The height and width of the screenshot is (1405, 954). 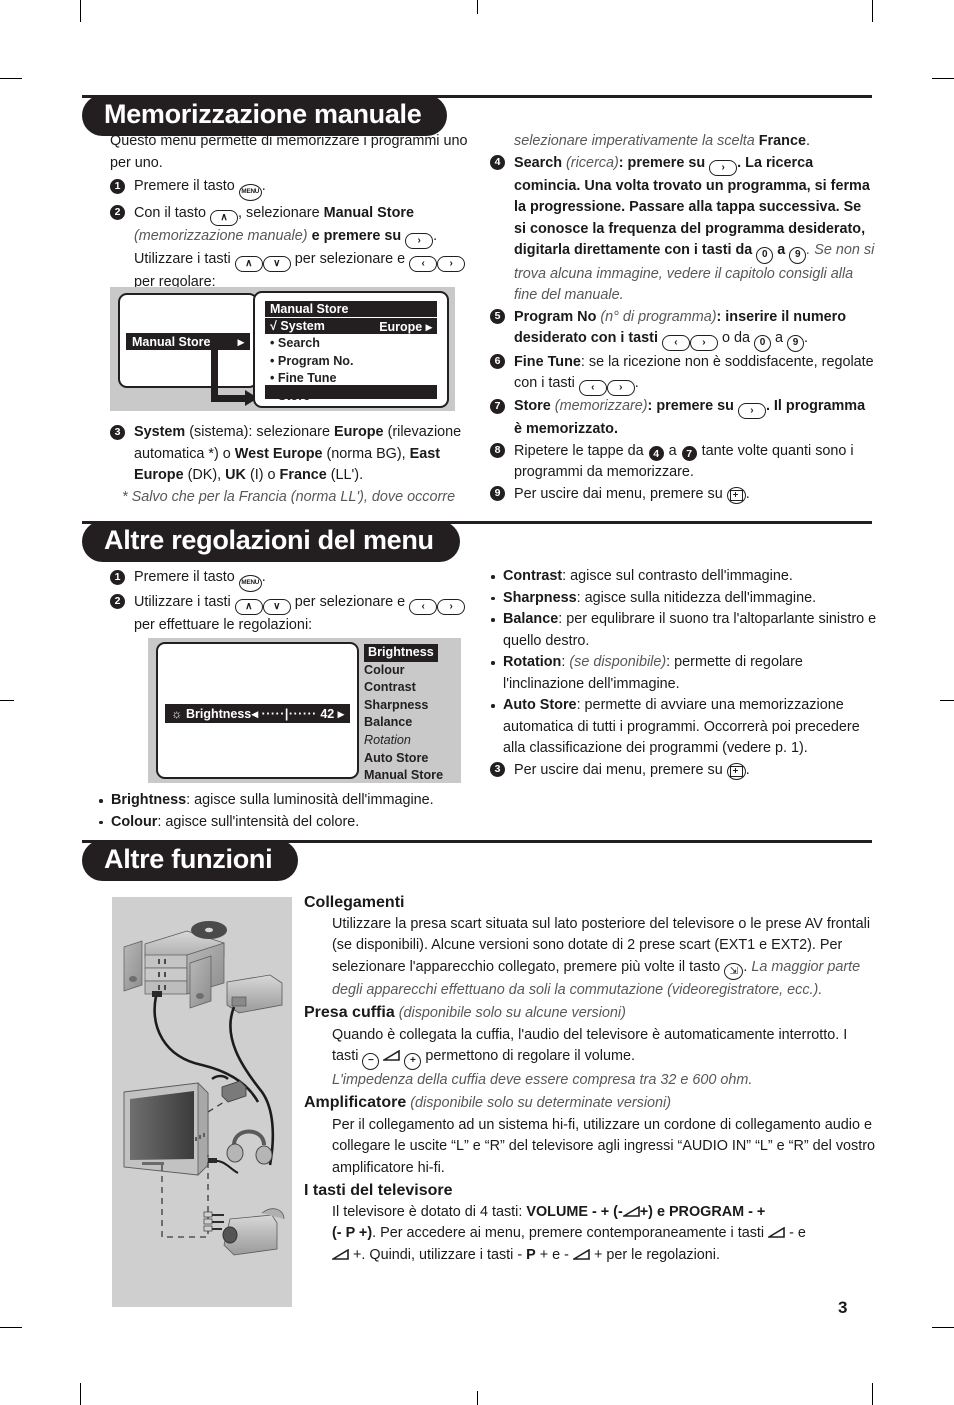 What do you see at coordinates (223, 624) in the screenshot?
I see `t3: per effettuare le regolazioni:` at bounding box center [223, 624].